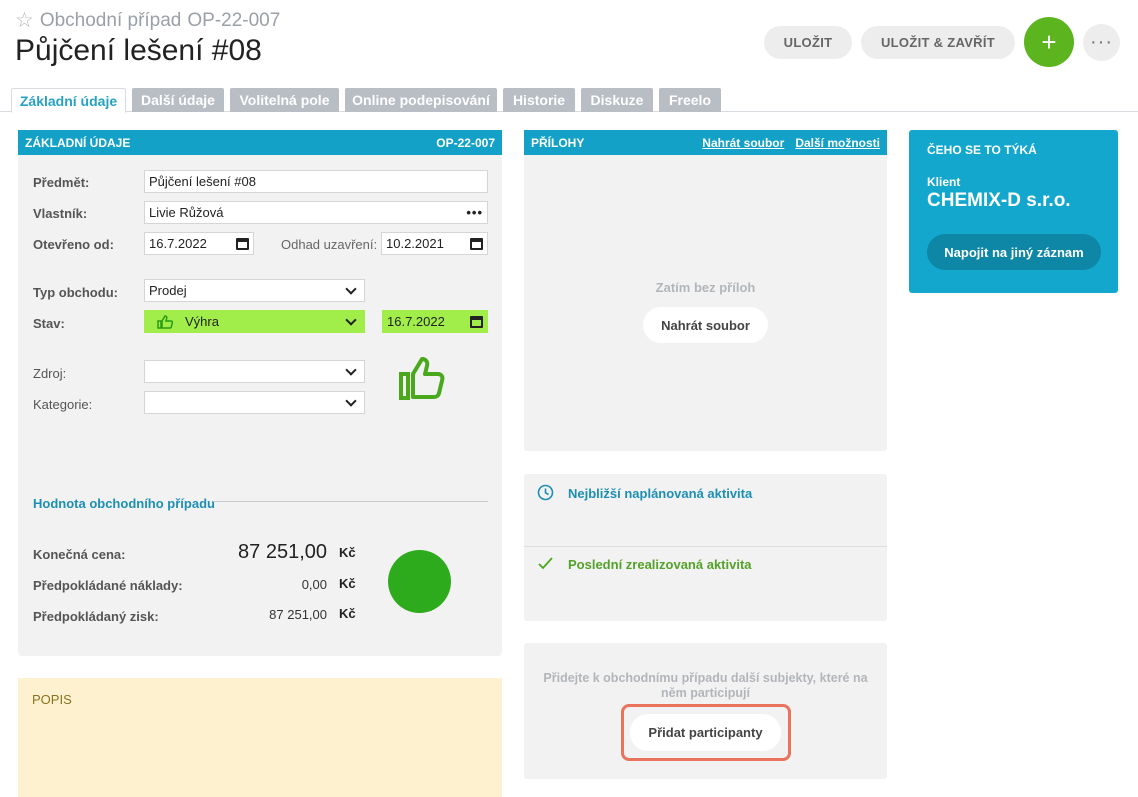 The width and height of the screenshot is (1138, 797). What do you see at coordinates (660, 493) in the screenshot?
I see `next-activity-link: Nejbližší naplánovaná aktivita` at bounding box center [660, 493].